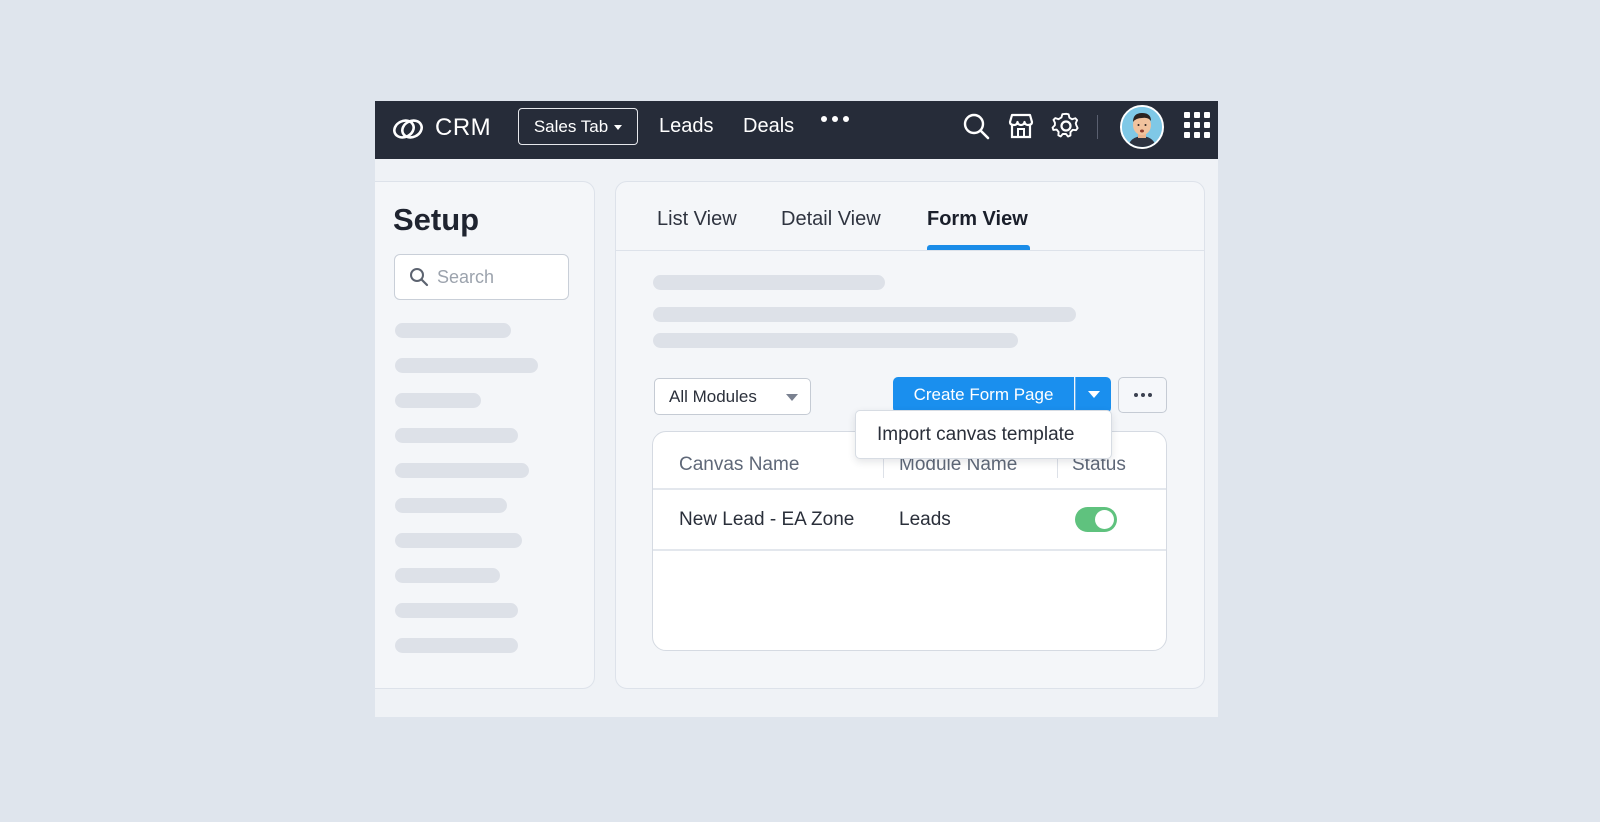 Image resolution: width=1600 pixels, height=822 pixels. Describe the element at coordinates (925, 519) in the screenshot. I see `table-cell-module-name: Leads` at that location.